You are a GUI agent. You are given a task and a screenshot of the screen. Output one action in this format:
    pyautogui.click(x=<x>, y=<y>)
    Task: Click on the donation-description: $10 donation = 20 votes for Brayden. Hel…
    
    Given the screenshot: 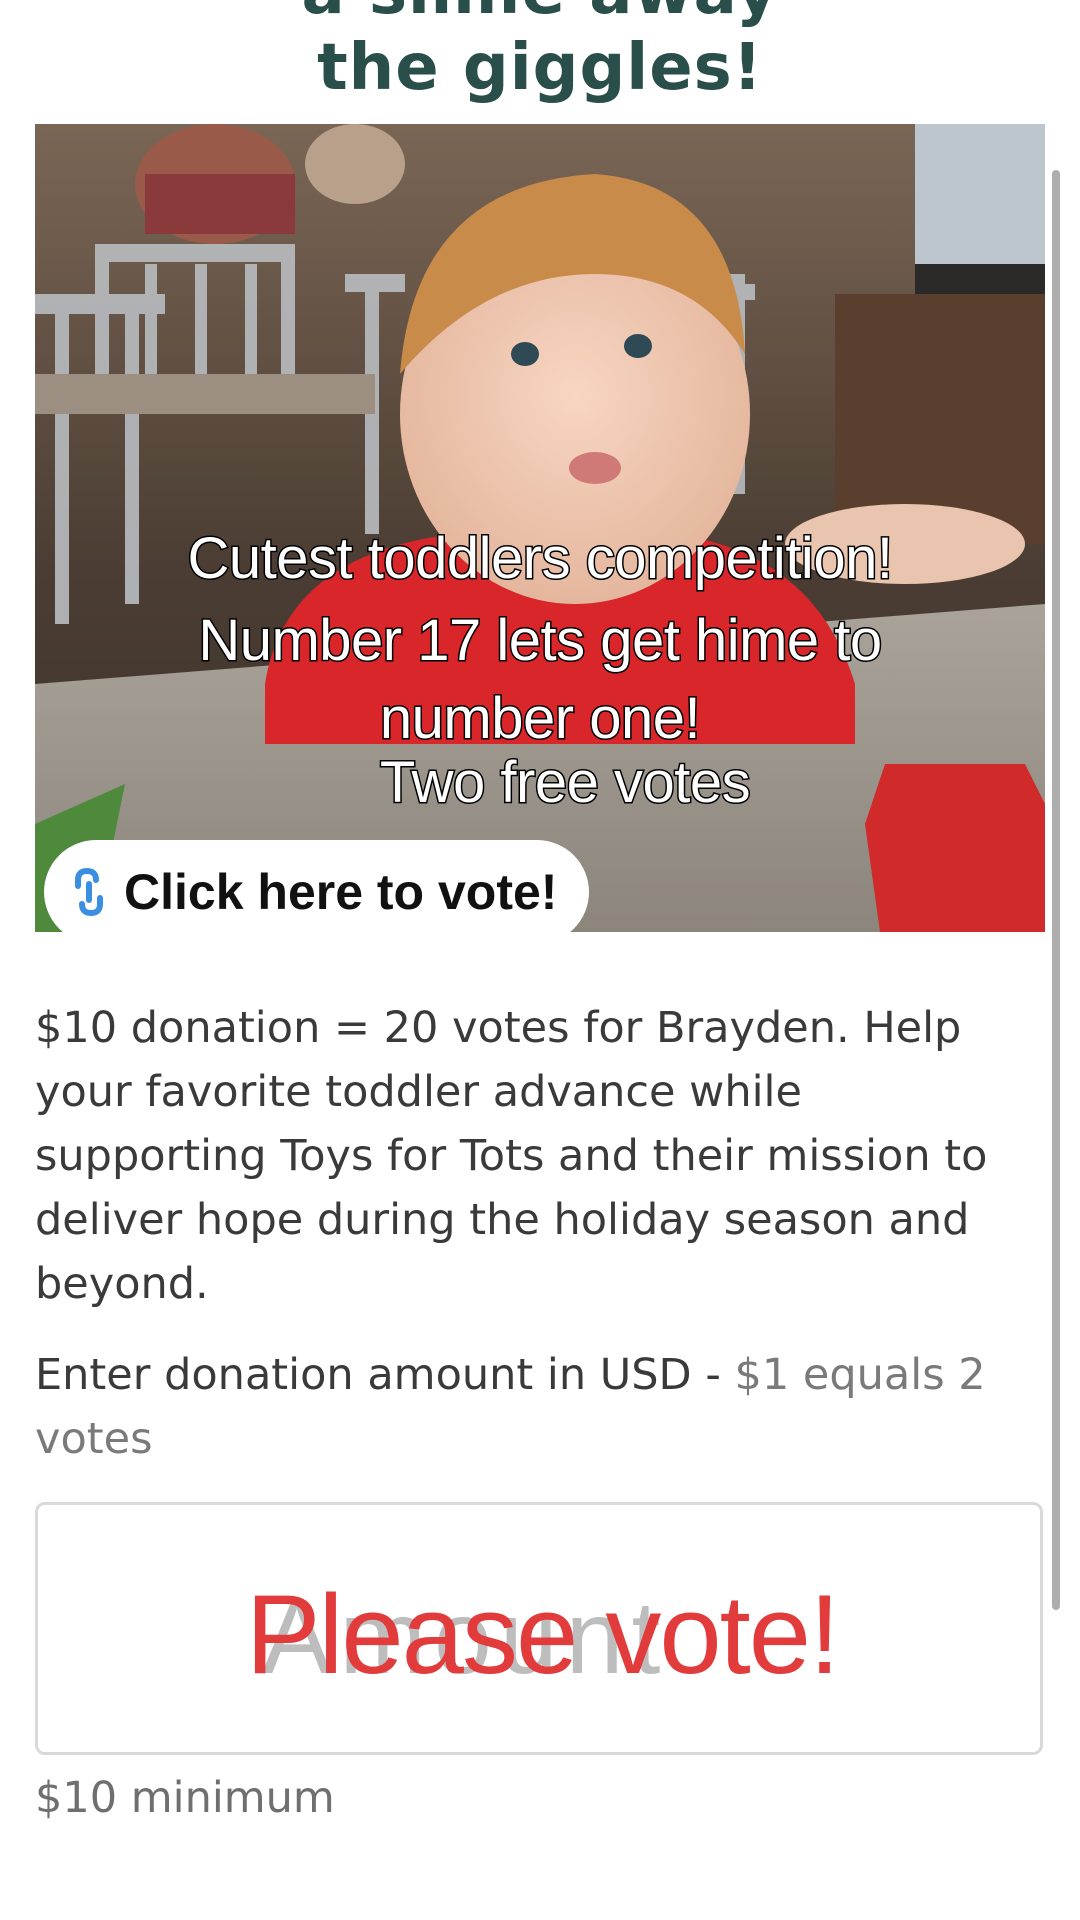 What is the action you would take?
    pyautogui.click(x=511, y=1156)
    